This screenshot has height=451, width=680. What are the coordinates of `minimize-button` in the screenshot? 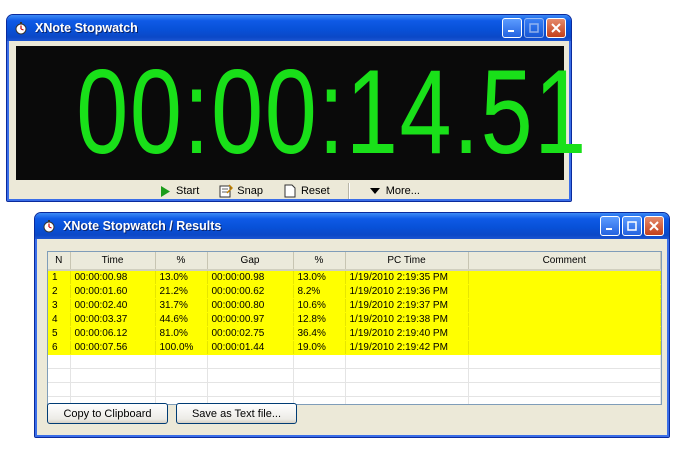 It's located at (512, 28).